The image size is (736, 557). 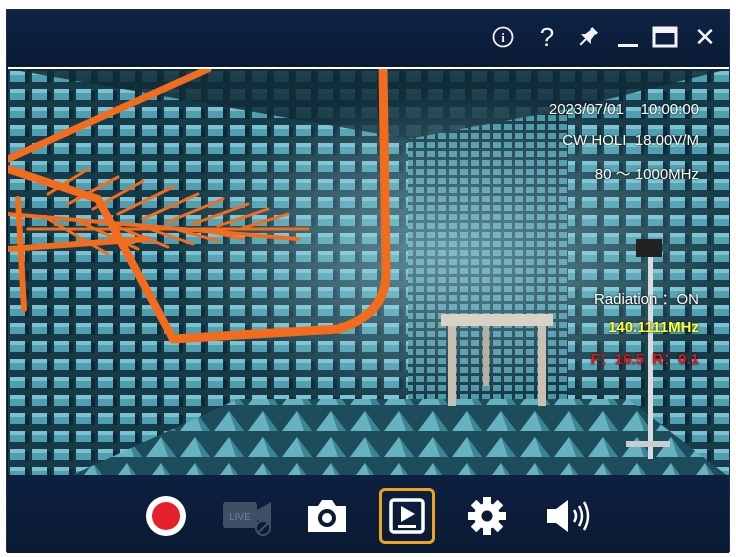 I want to click on svg-text: i, so click(x=503, y=37).